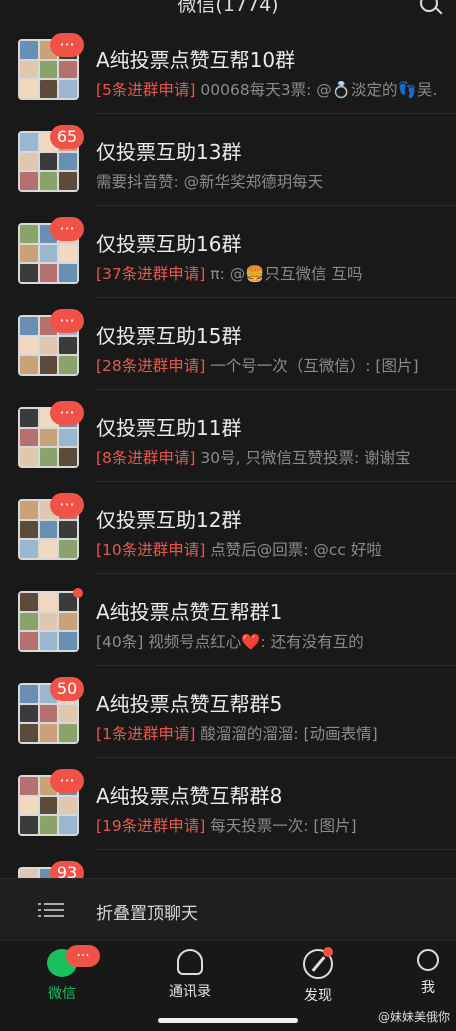  I want to click on join-request-tag: [10条进群申请], so click(151, 550).